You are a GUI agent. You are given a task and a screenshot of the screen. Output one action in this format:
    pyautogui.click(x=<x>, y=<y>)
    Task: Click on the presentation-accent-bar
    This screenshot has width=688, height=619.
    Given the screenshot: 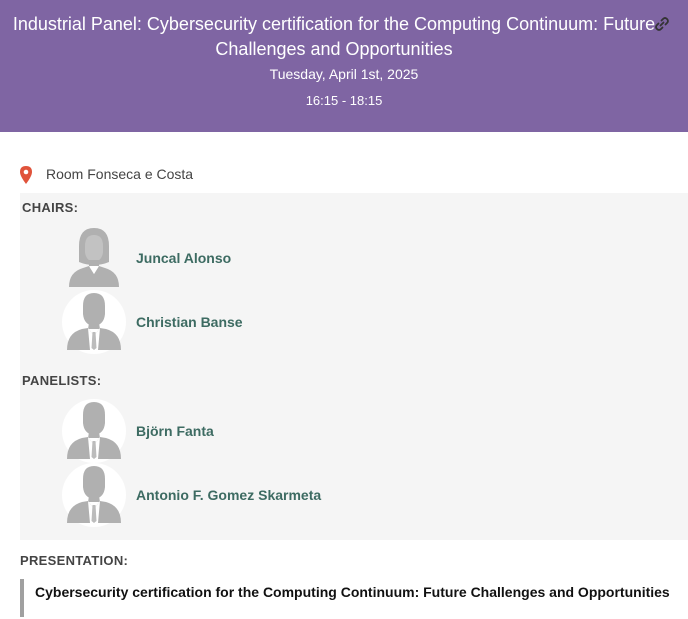 What is the action you would take?
    pyautogui.click(x=22, y=598)
    